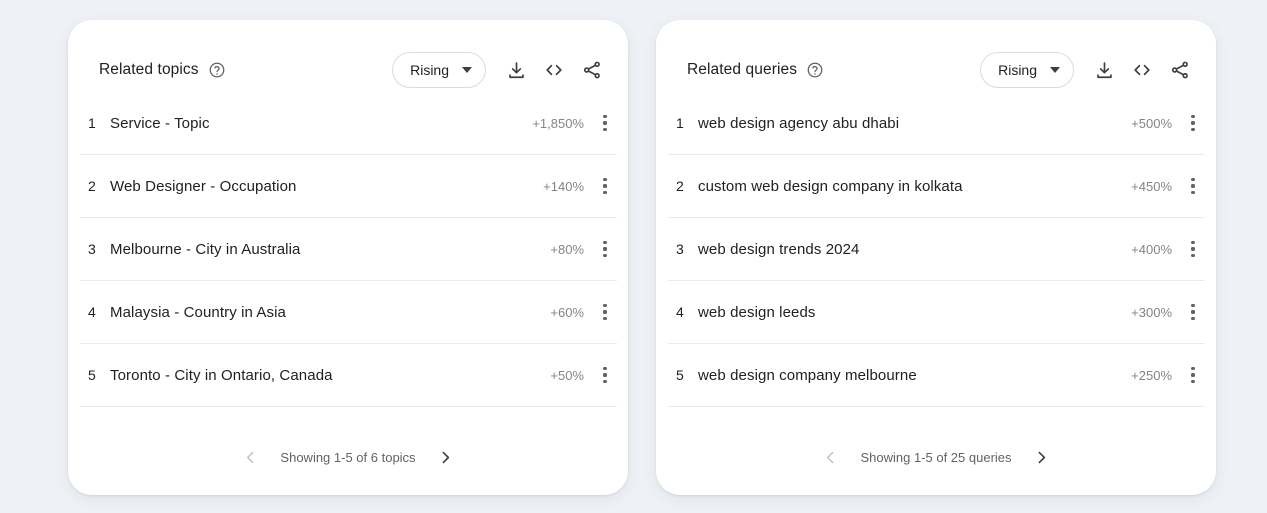  I want to click on list-item: 3 Melbourne - City in Australia +80%, so click(348, 249).